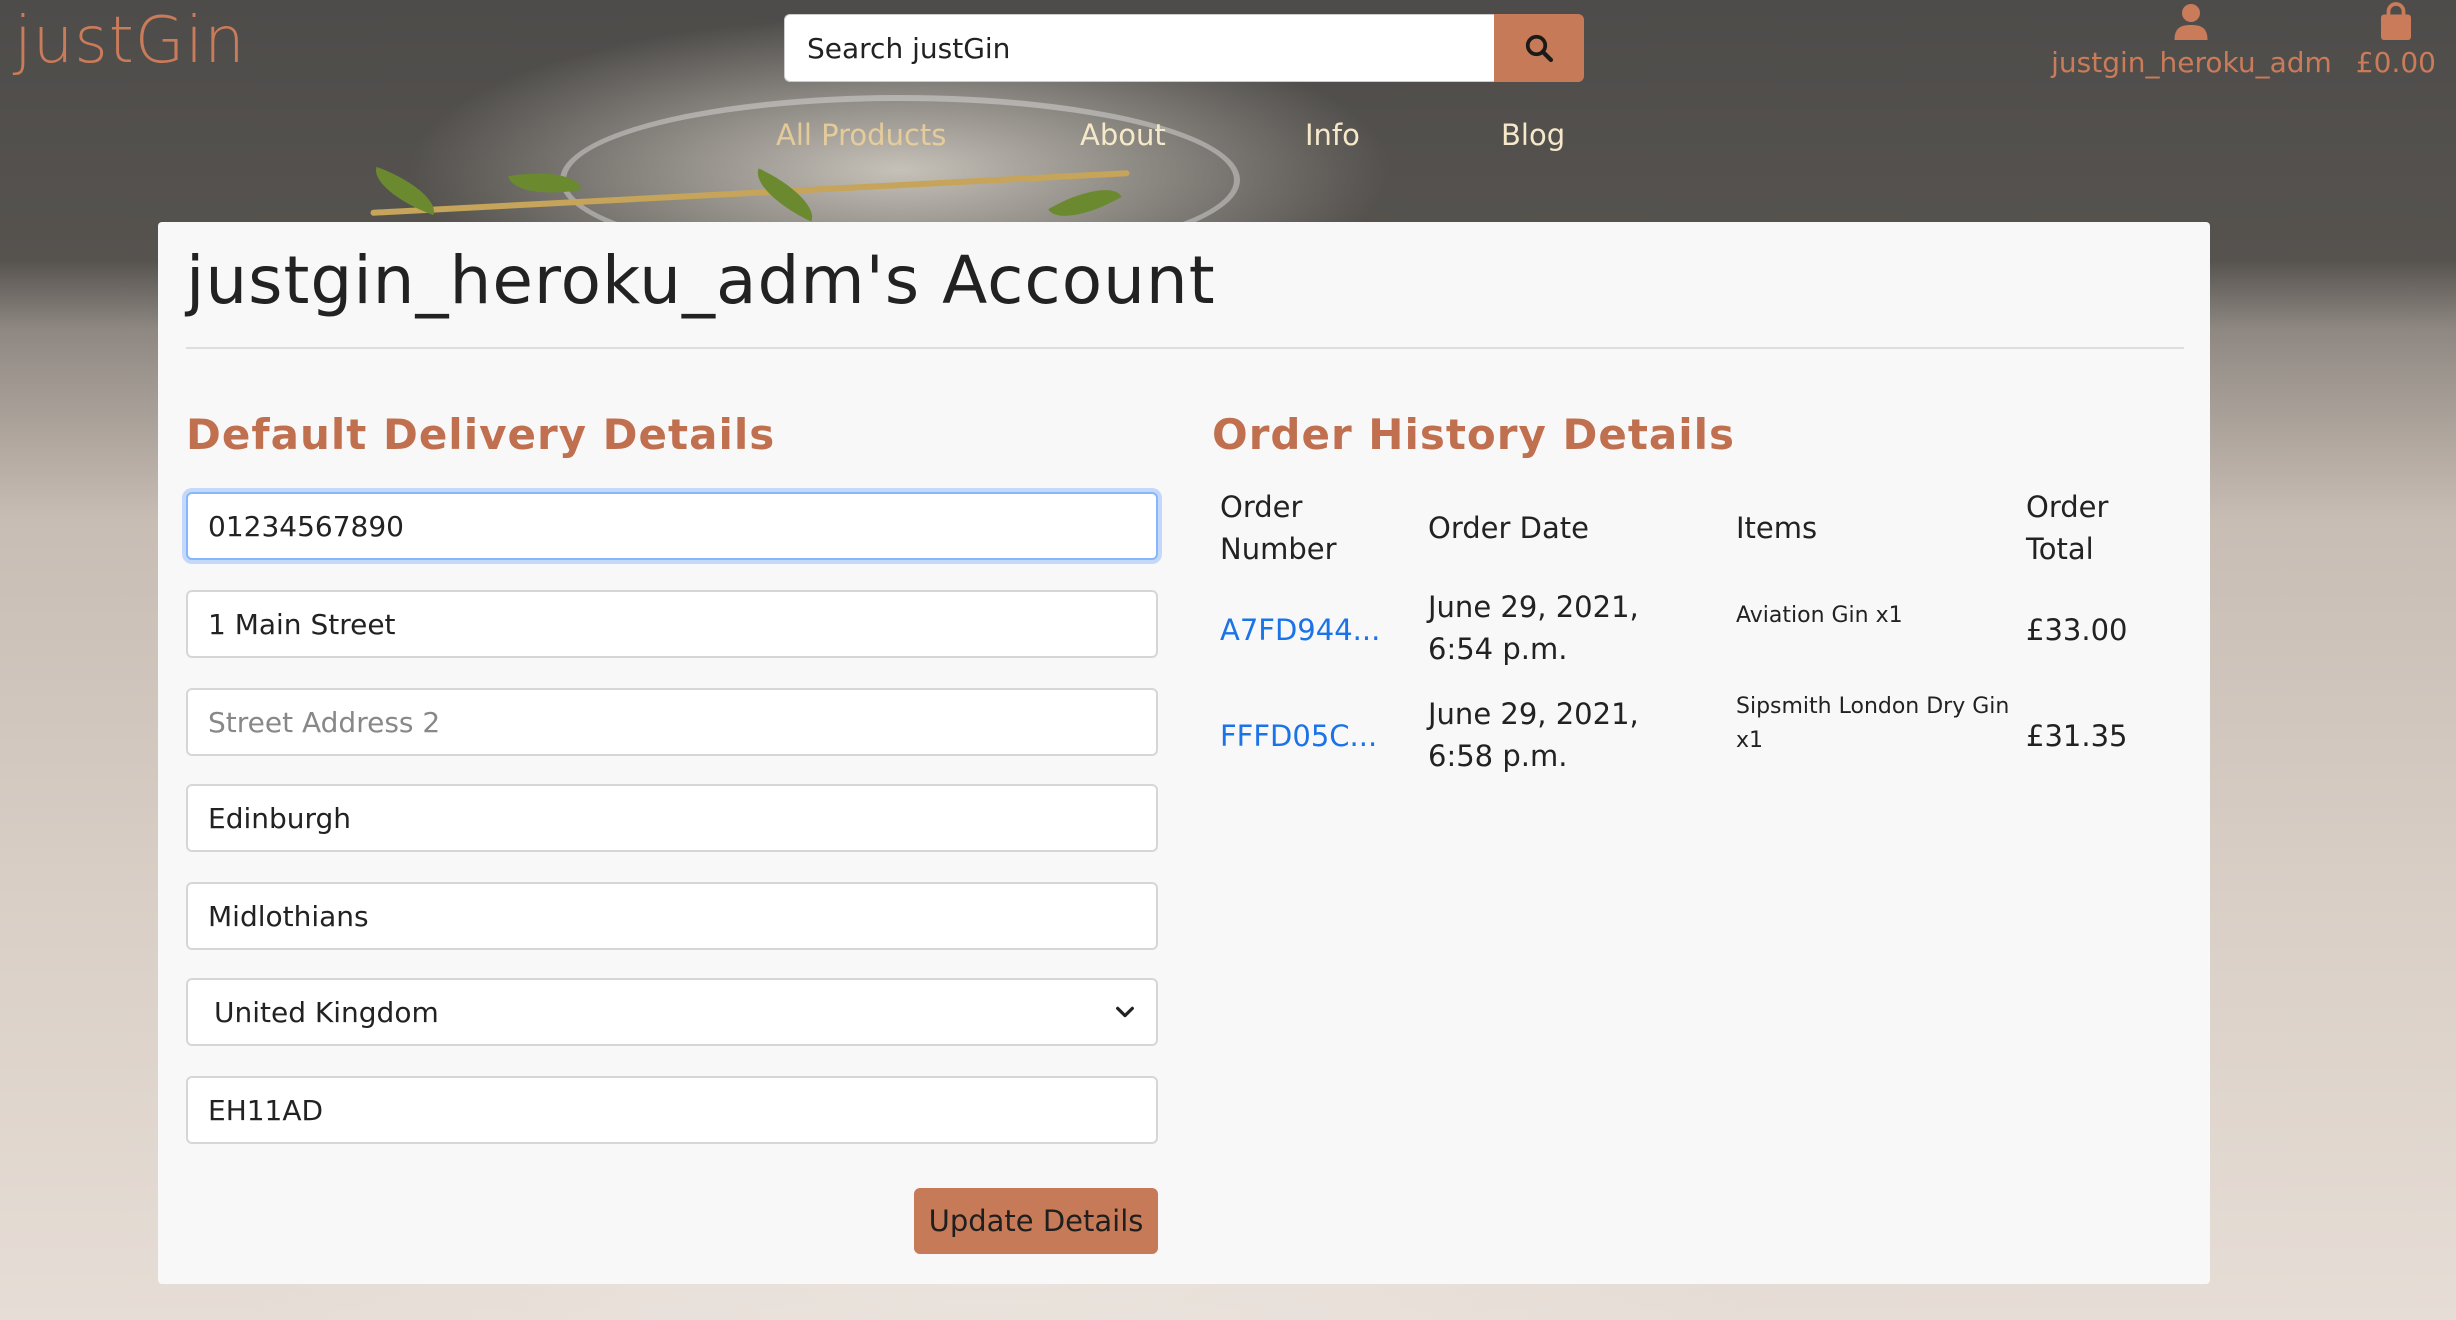 This screenshot has height=1320, width=2456. What do you see at coordinates (1777, 528) in the screenshot?
I see `column-header-items: Items` at bounding box center [1777, 528].